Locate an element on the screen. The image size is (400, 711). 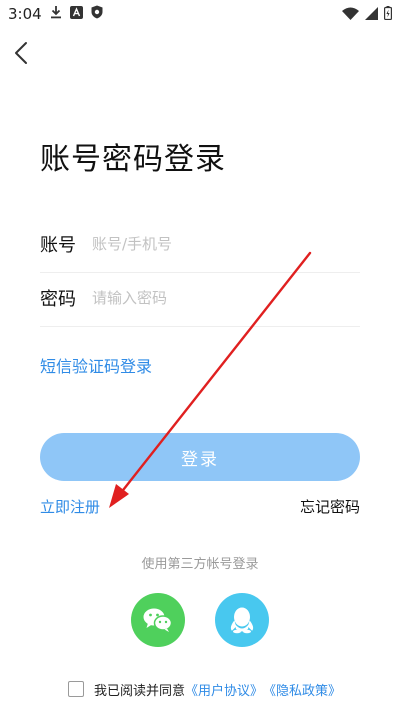
signal-icon is located at coordinates (371, 13).